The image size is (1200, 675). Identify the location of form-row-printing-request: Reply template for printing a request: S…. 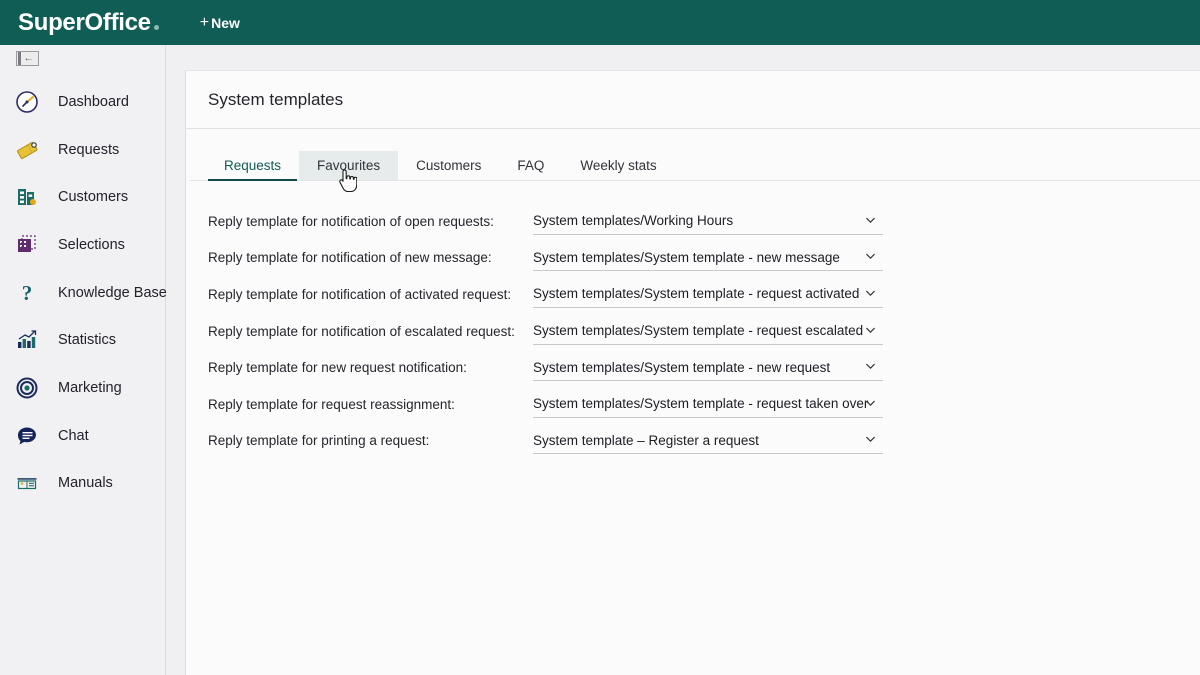
(704, 441).